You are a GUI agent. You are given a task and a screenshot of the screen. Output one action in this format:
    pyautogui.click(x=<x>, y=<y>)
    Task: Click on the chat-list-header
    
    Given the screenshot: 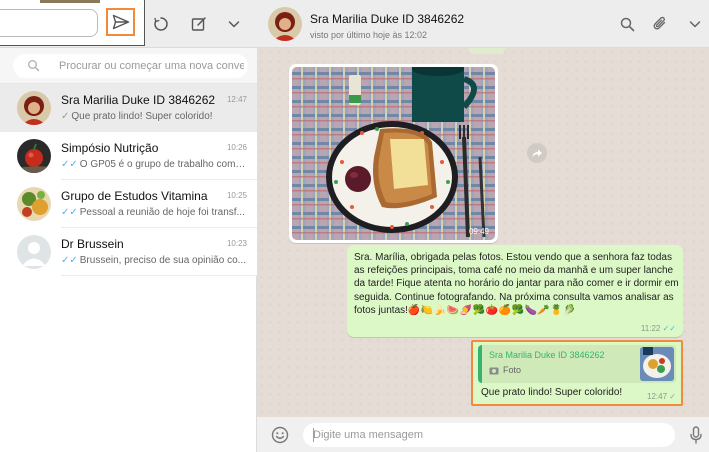 What is the action you would take?
    pyautogui.click(x=128, y=24)
    